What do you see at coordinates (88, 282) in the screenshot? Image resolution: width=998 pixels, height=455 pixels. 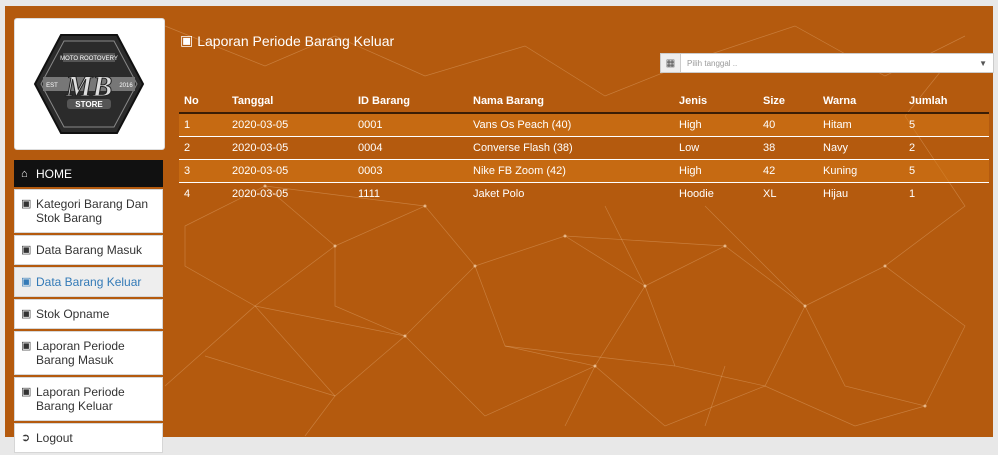 I see `sidebar-item-barang-keluar: ▣ Data Barang Keluar` at bounding box center [88, 282].